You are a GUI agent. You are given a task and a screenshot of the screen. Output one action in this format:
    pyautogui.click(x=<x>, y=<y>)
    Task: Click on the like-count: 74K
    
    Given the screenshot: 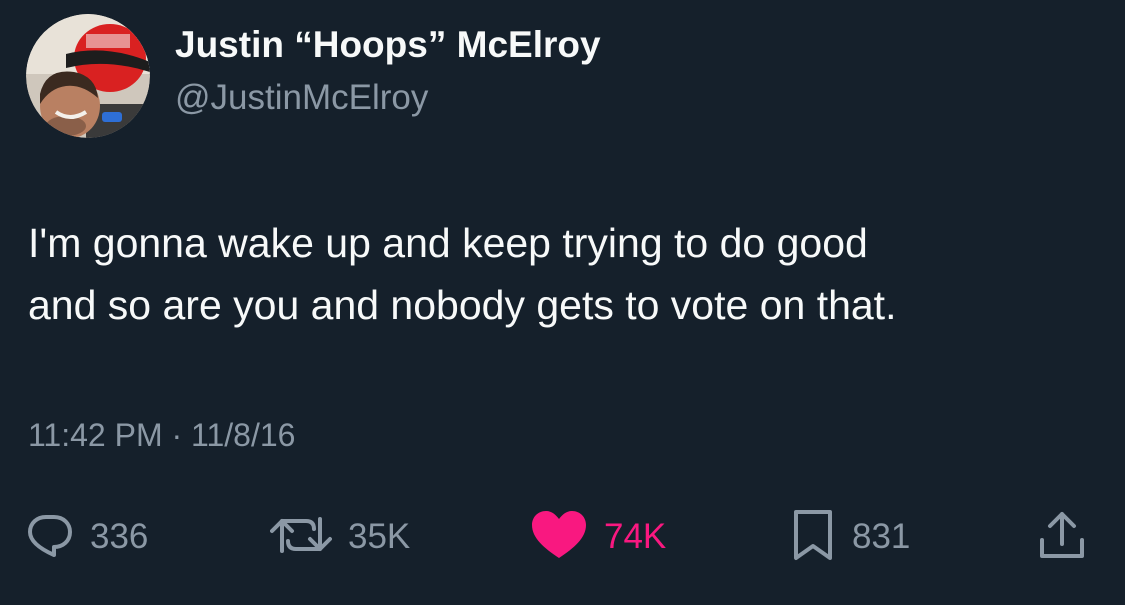 What is the action you would take?
    pyautogui.click(x=635, y=536)
    